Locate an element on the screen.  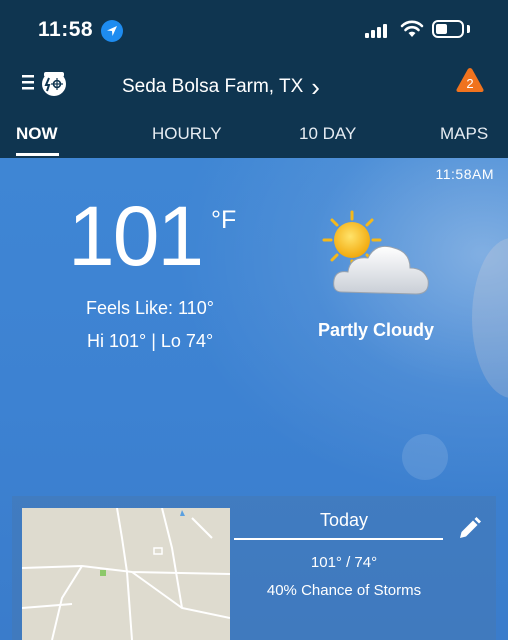
location-services-icon is located at coordinates (112, 31).